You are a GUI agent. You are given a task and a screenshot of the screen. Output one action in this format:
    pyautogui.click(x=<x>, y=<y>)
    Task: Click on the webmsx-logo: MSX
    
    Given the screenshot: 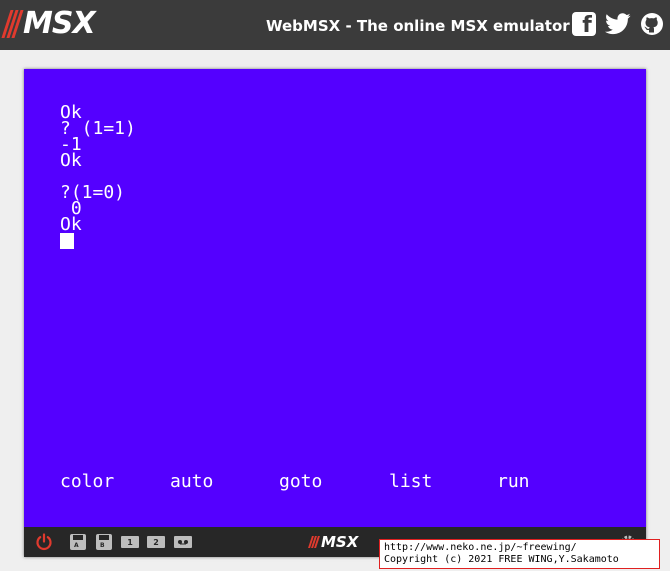 What is the action you would take?
    pyautogui.click(x=48, y=24)
    